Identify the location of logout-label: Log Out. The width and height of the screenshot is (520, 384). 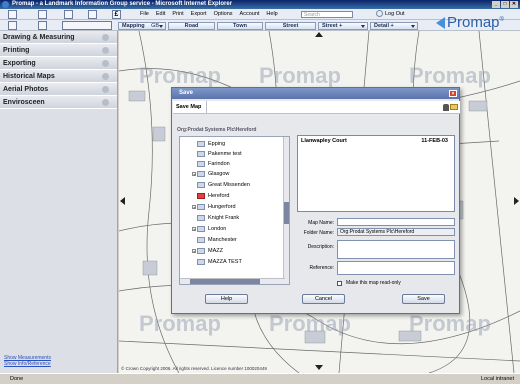
(395, 14).